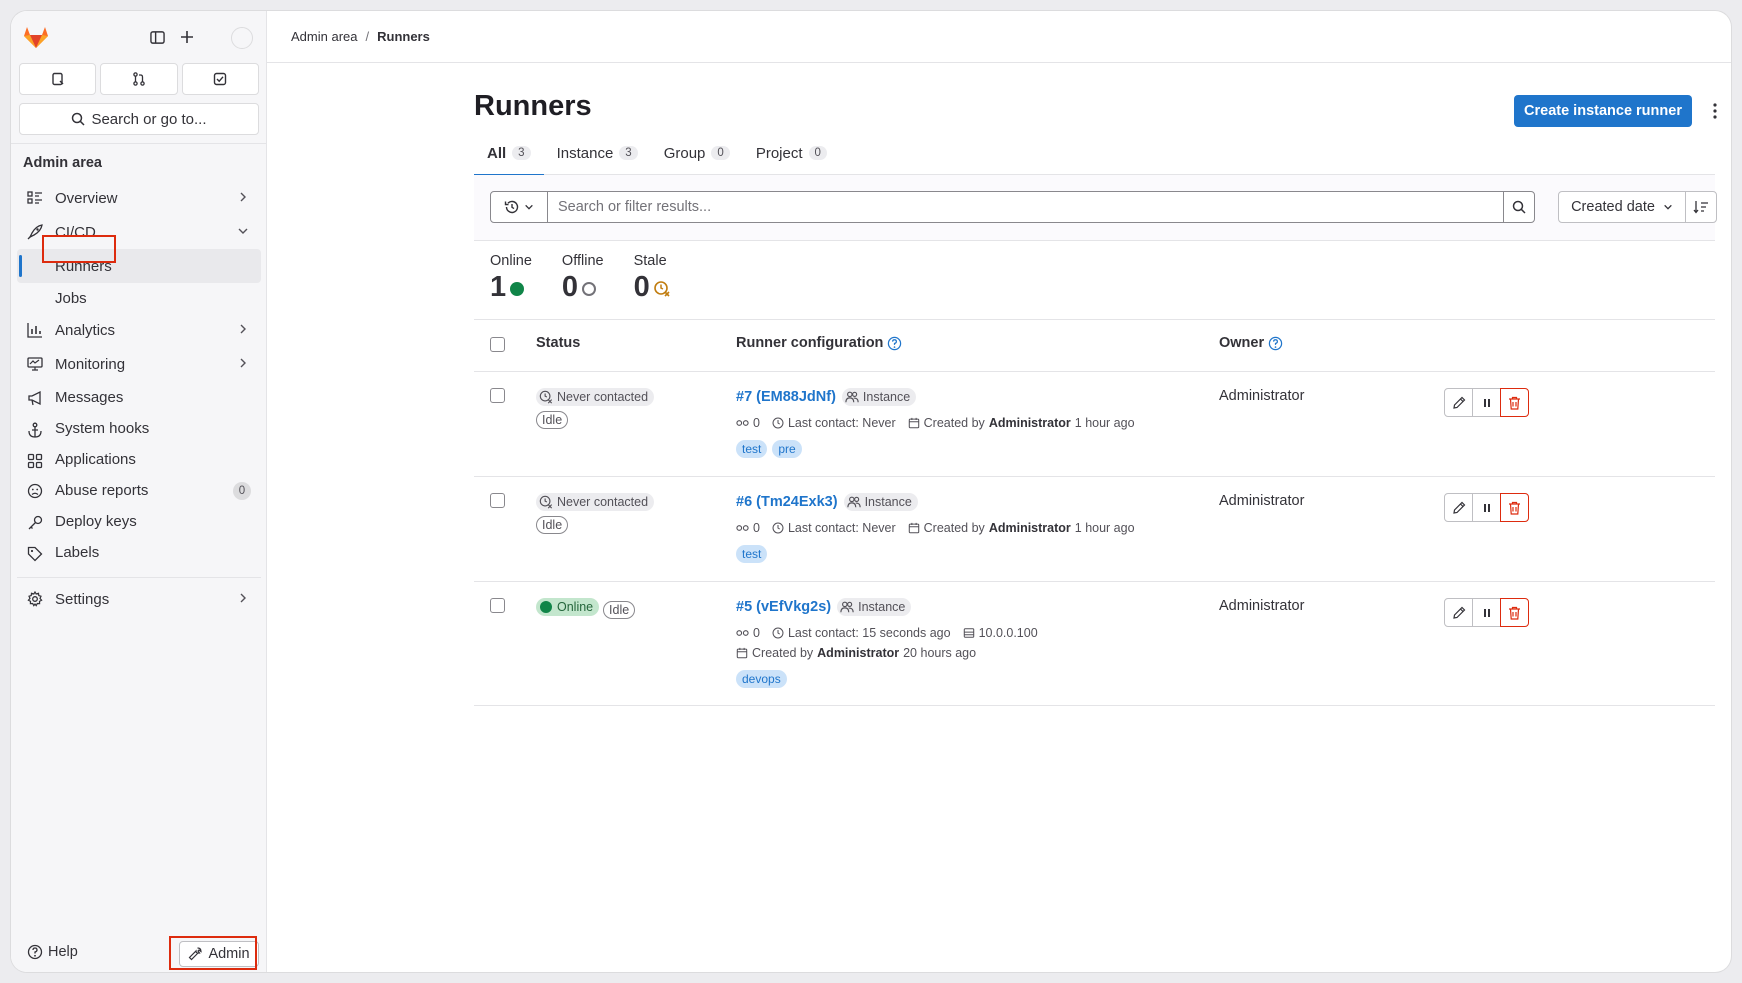 This screenshot has width=1742, height=983. What do you see at coordinates (791, 153) in the screenshot?
I see `tab-project: Project 0` at bounding box center [791, 153].